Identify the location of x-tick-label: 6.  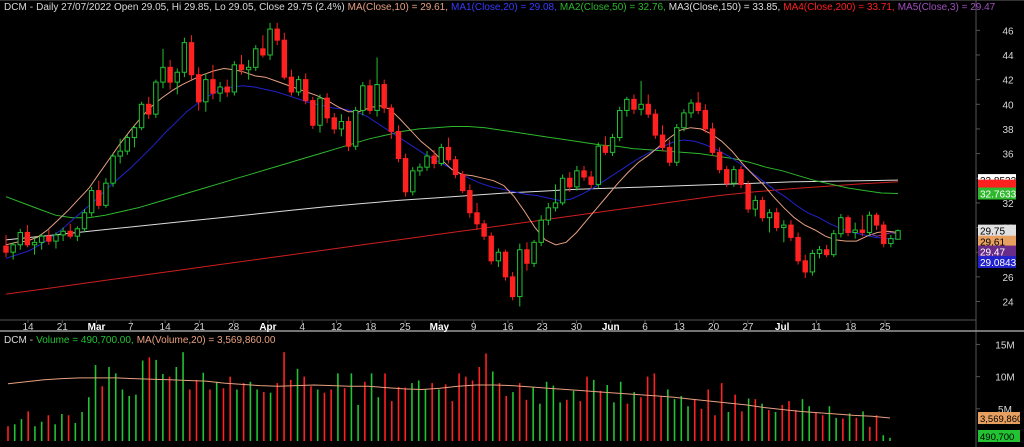
(645, 327).